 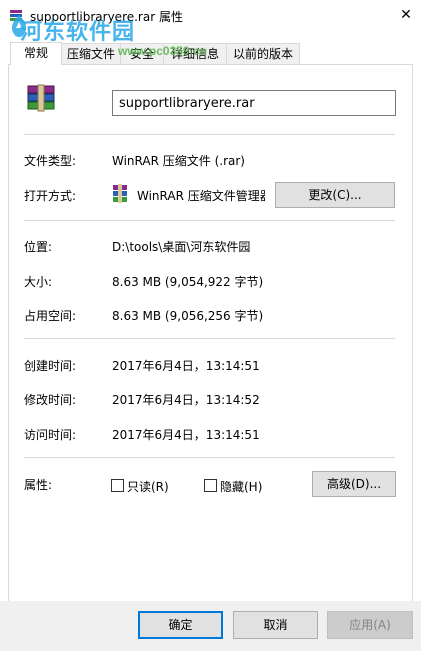 I want to click on hidden-label: 隐藏(H), so click(x=241, y=486).